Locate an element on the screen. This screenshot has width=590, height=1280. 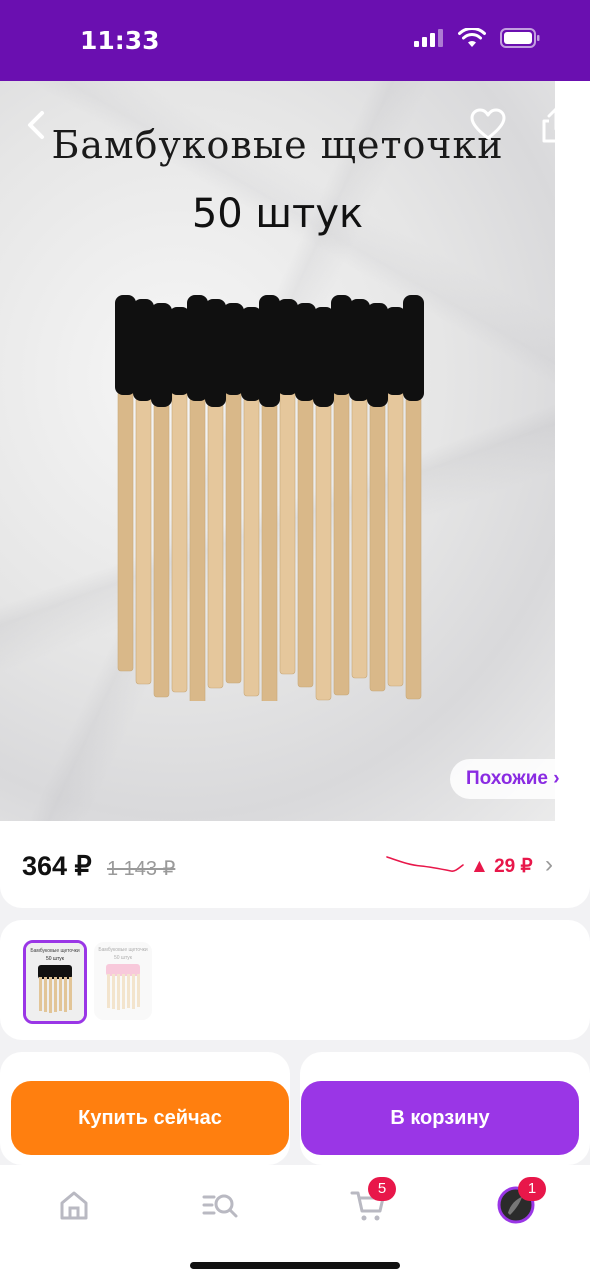
profile-badge: 1 is located at coordinates (532, 1189).